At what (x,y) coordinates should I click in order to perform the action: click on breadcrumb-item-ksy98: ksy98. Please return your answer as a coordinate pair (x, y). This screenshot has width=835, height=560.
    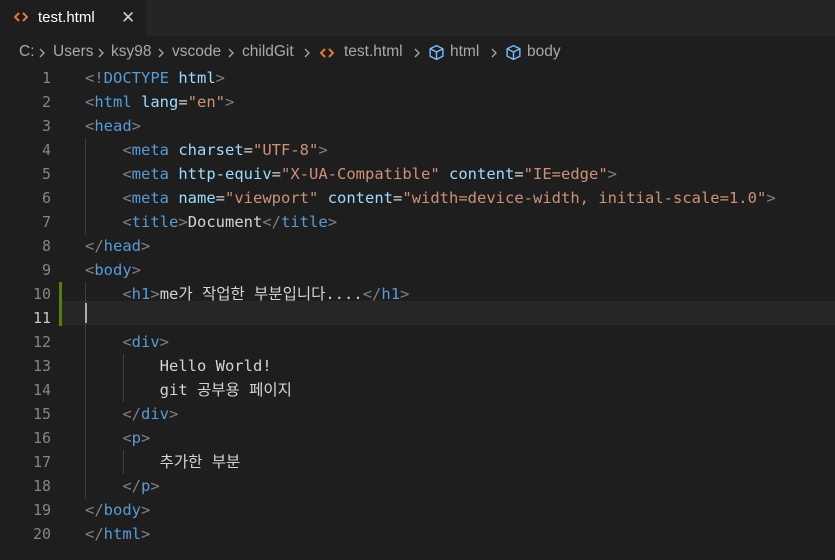
    Looking at the image, I should click on (131, 52).